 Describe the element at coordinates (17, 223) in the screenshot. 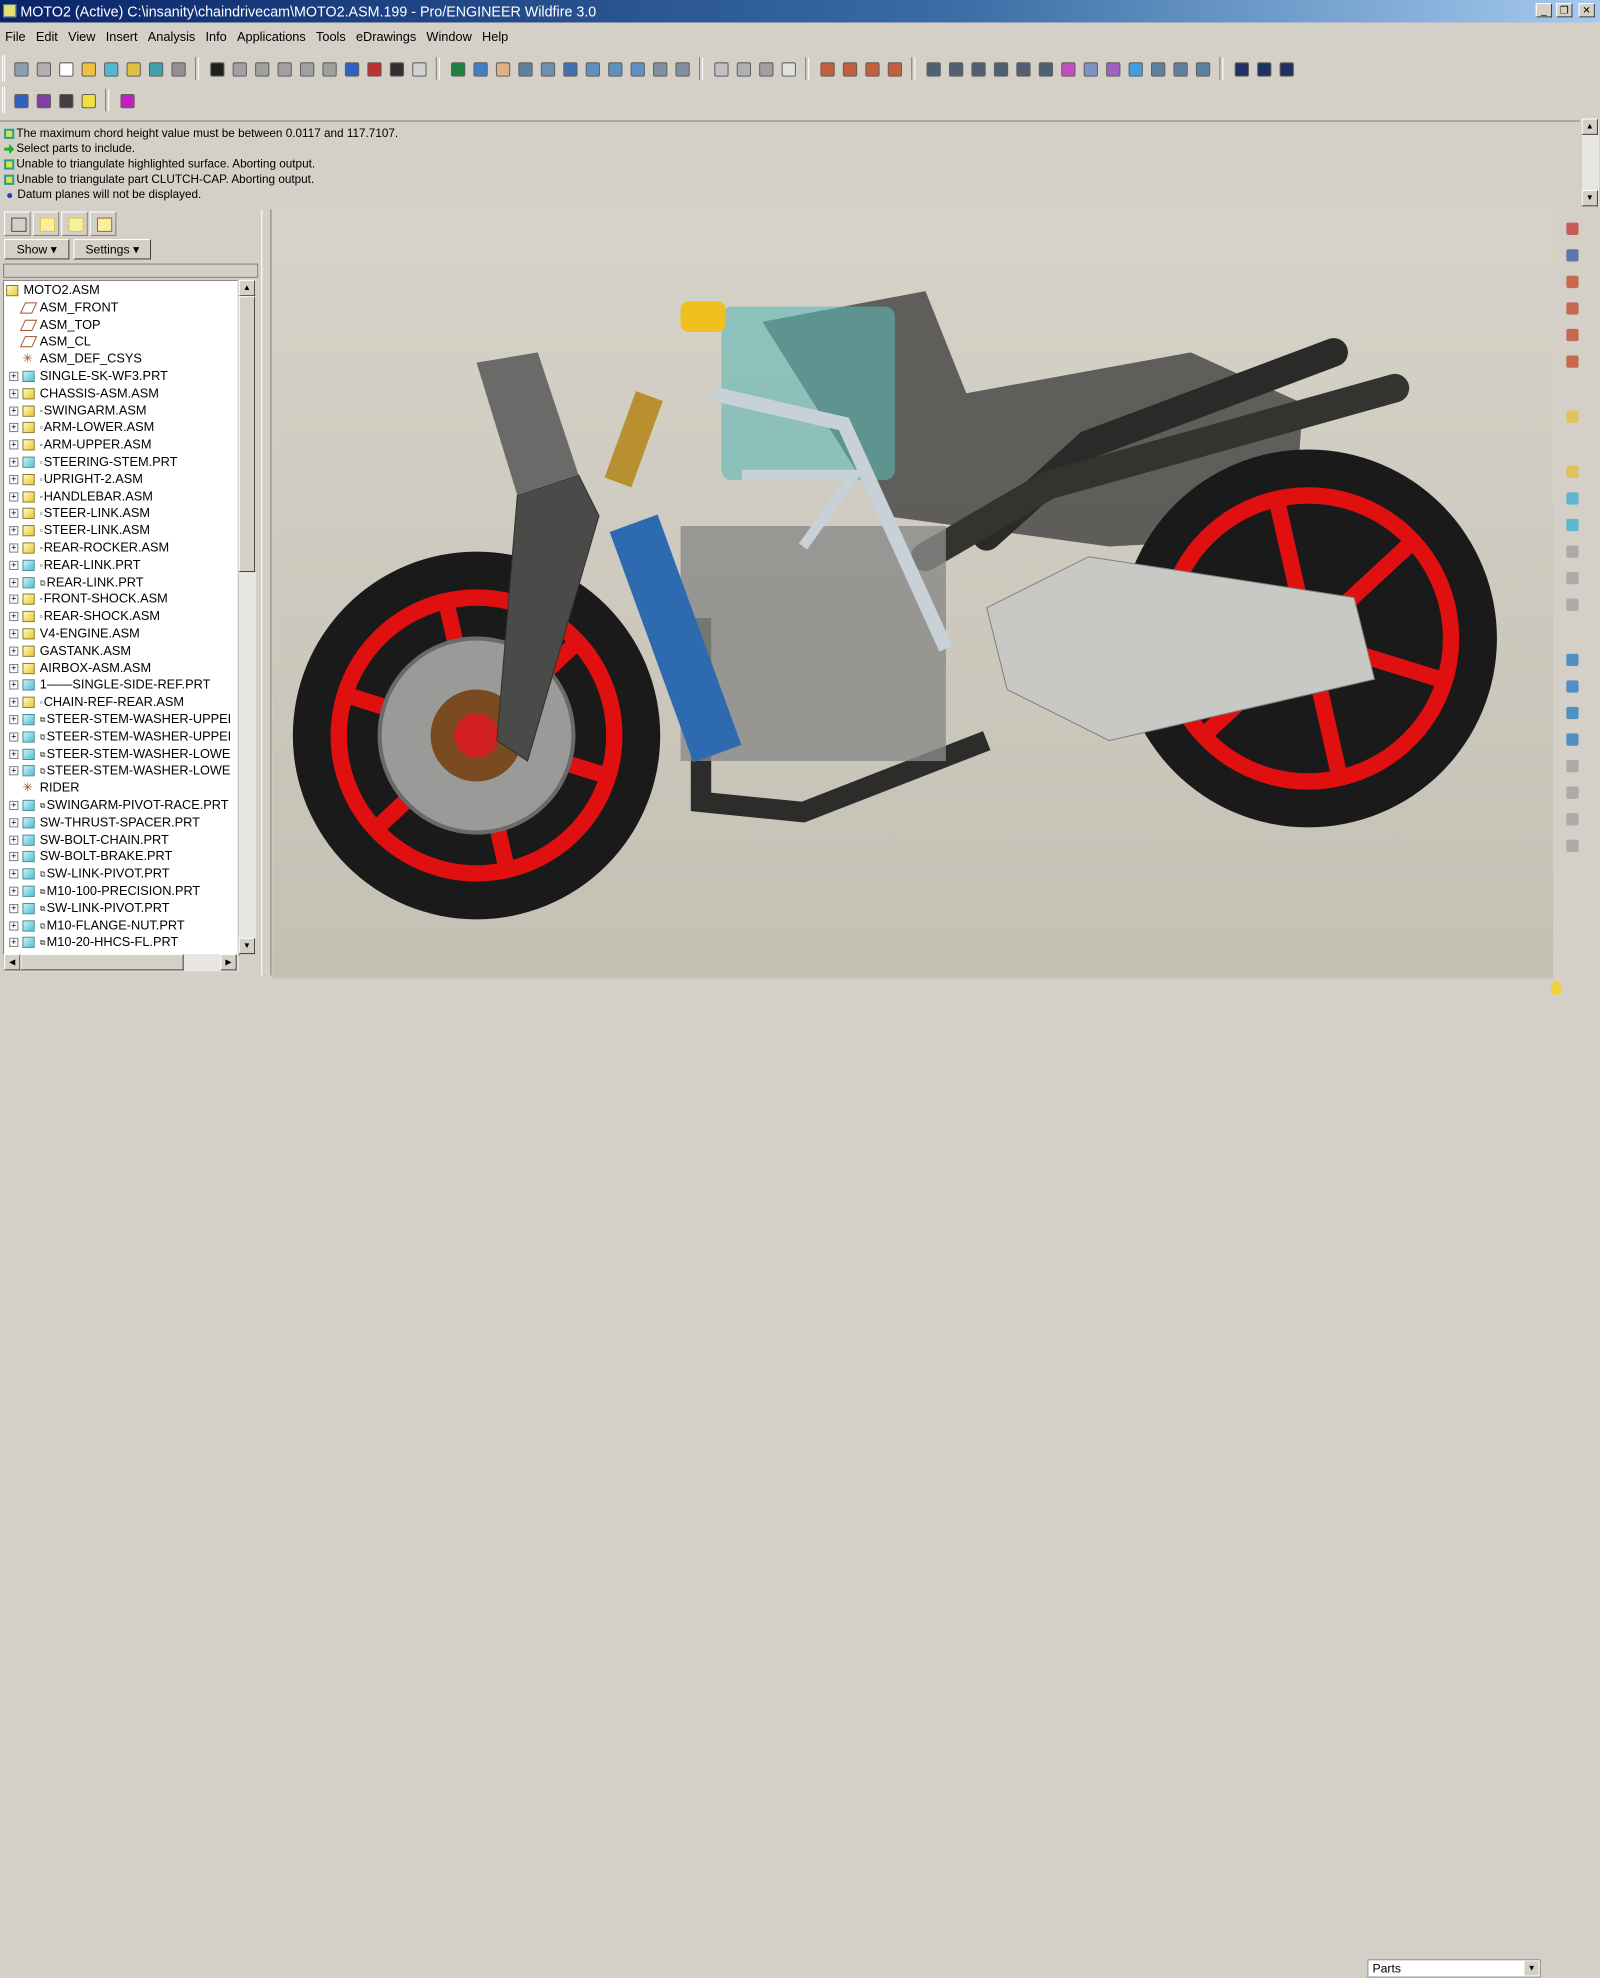

I see `model-tree-tab` at that location.